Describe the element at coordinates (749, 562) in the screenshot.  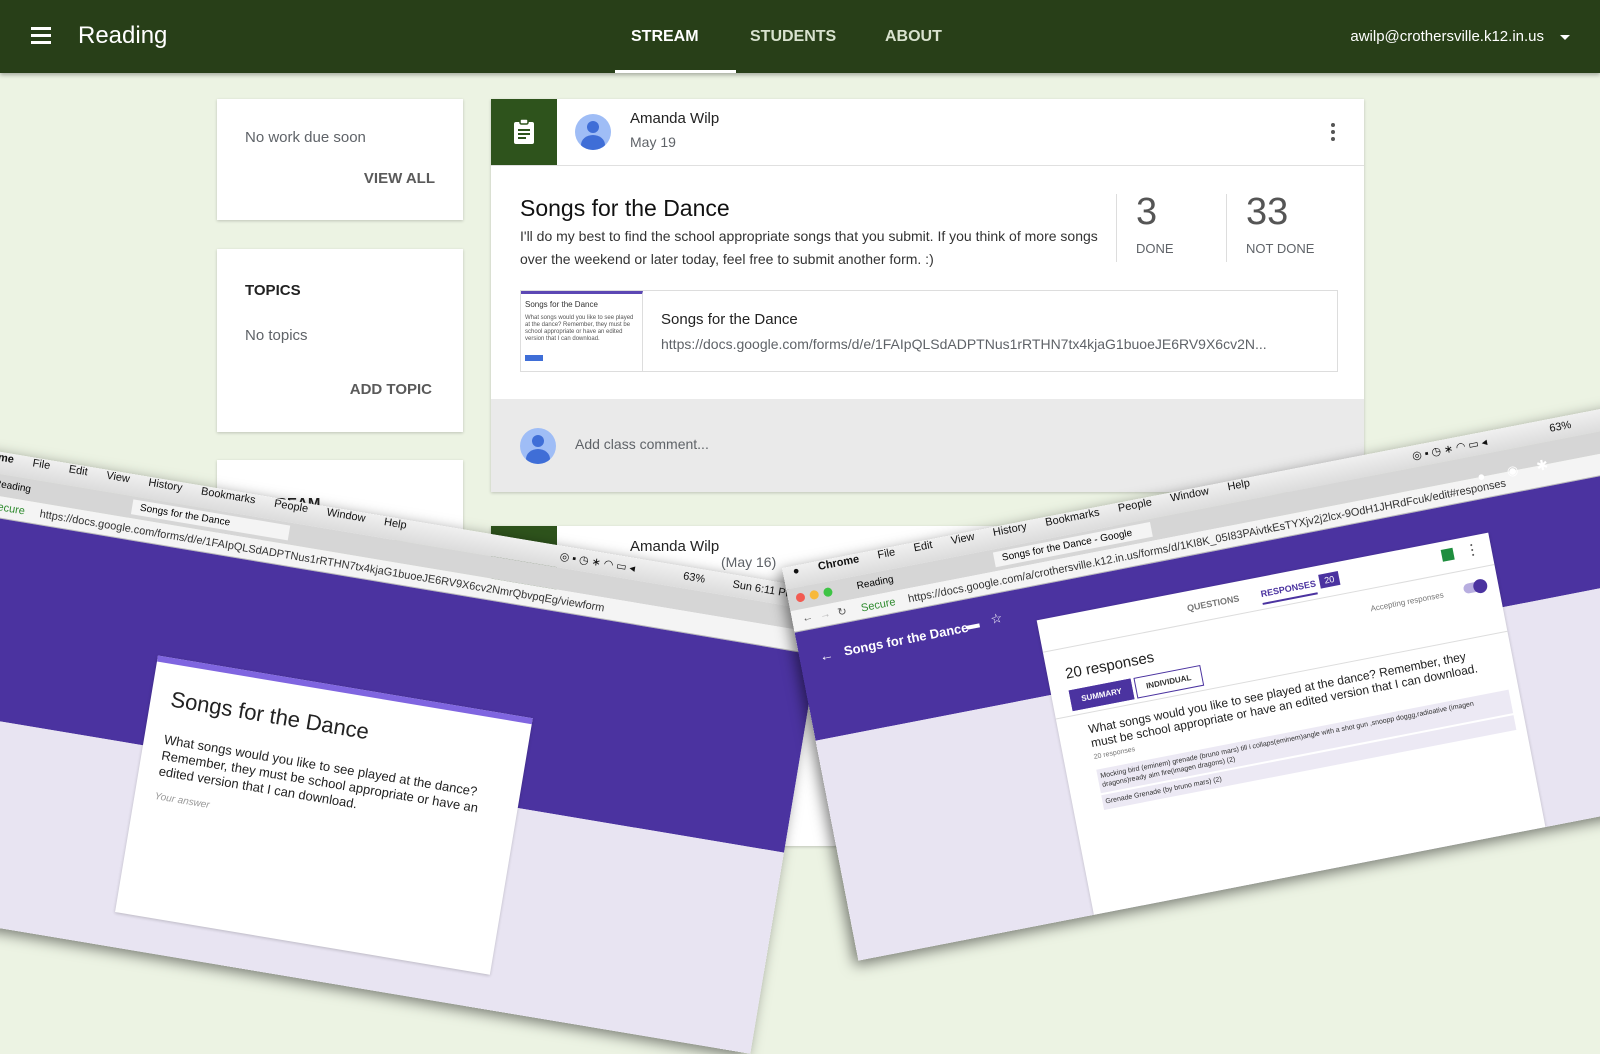
I see `post-date: (May 16)` at that location.